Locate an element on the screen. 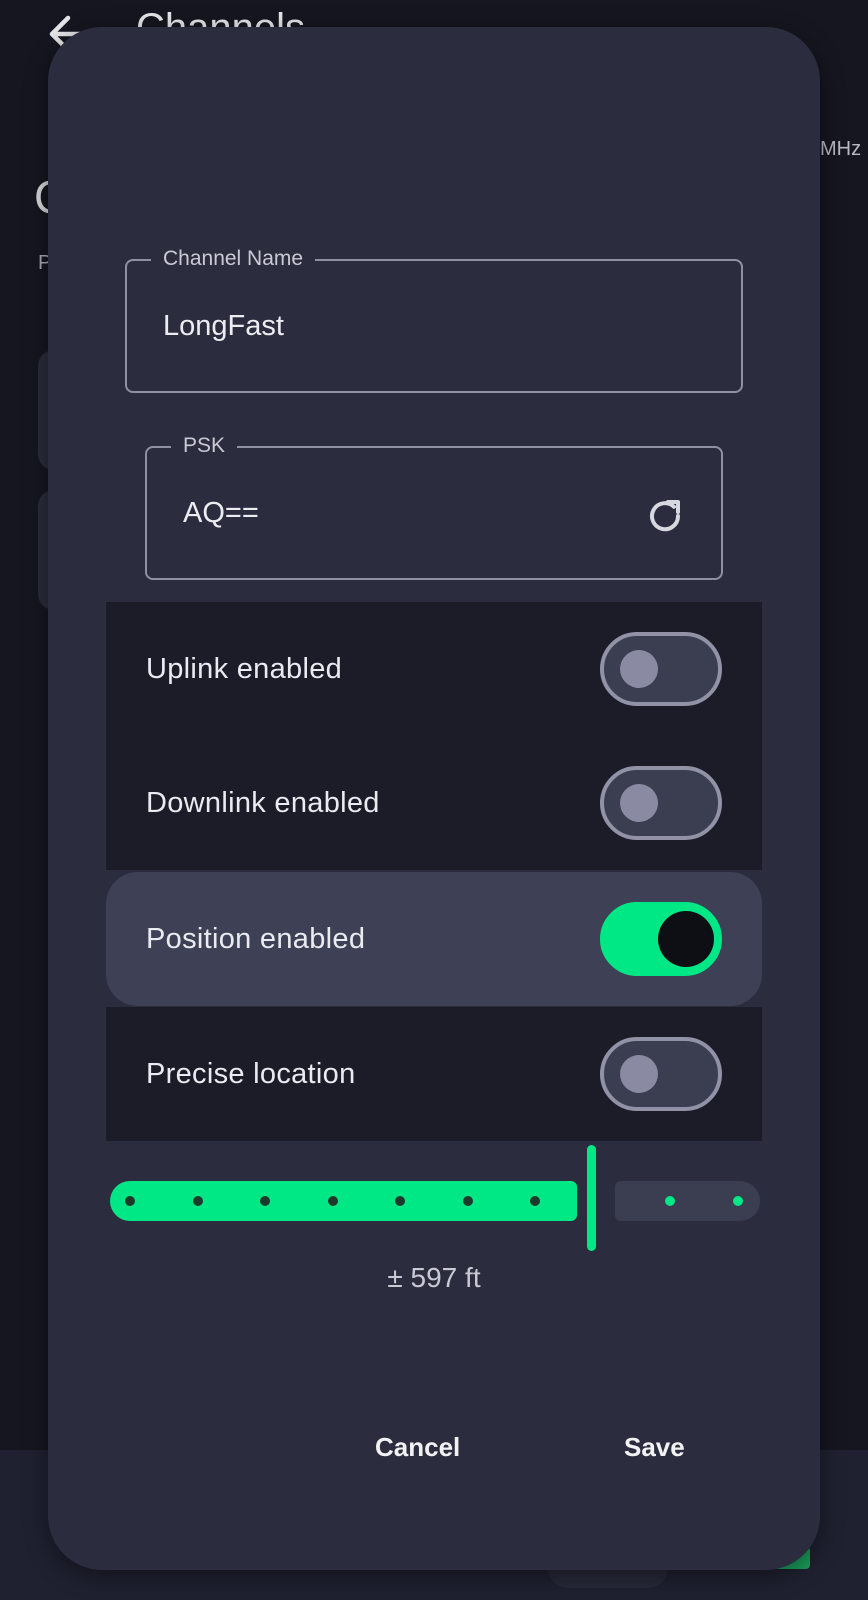 The image size is (868, 1600). downlink-switch is located at coordinates (661, 803).